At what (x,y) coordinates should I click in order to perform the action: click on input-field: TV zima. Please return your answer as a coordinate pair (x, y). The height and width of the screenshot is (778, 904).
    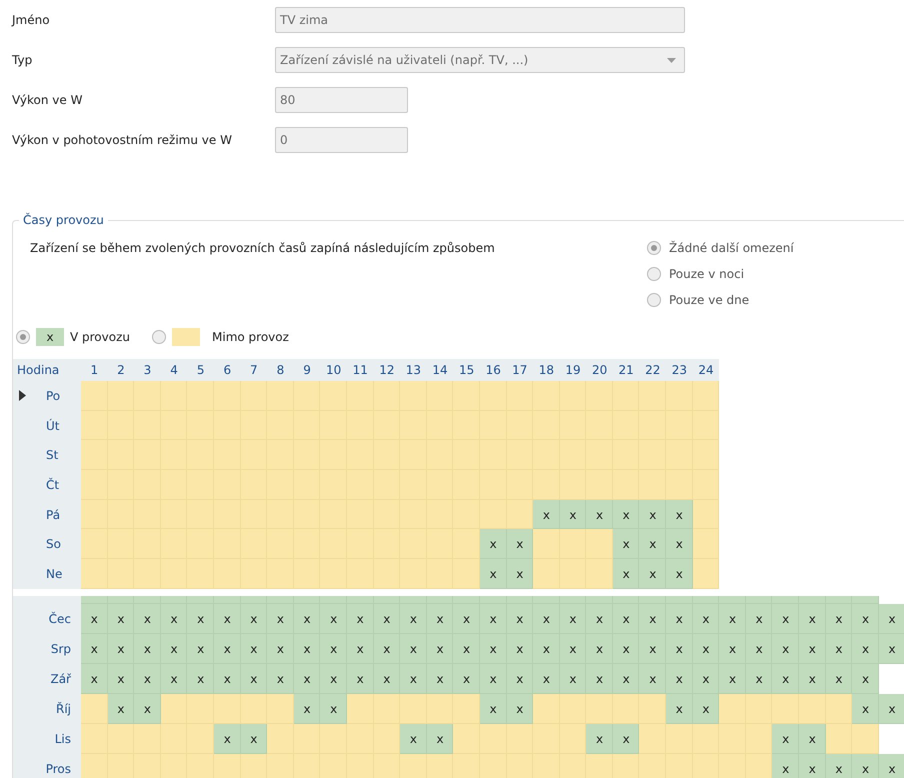
    Looking at the image, I should click on (480, 20).